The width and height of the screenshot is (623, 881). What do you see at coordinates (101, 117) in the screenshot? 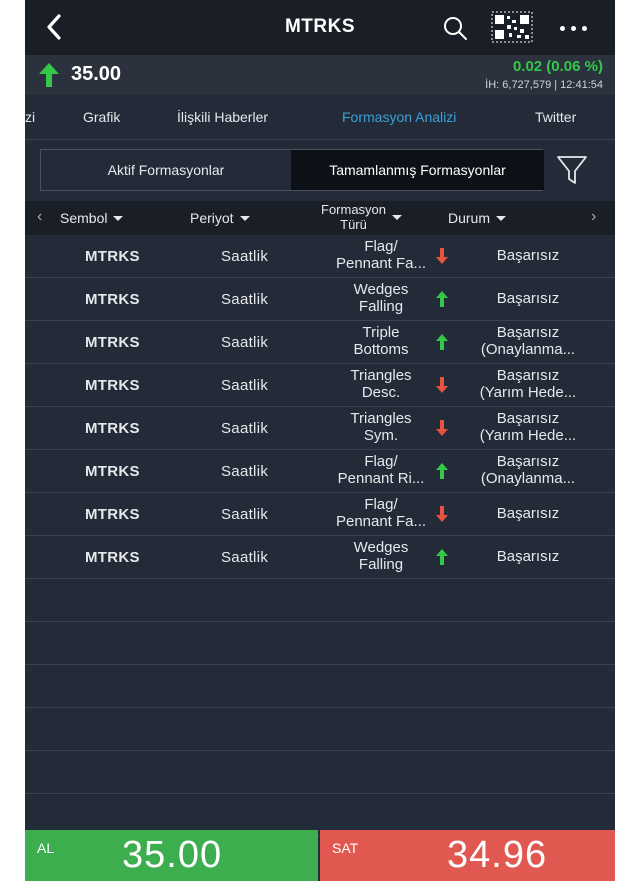
I see `tab-grafik: Grafik` at bounding box center [101, 117].